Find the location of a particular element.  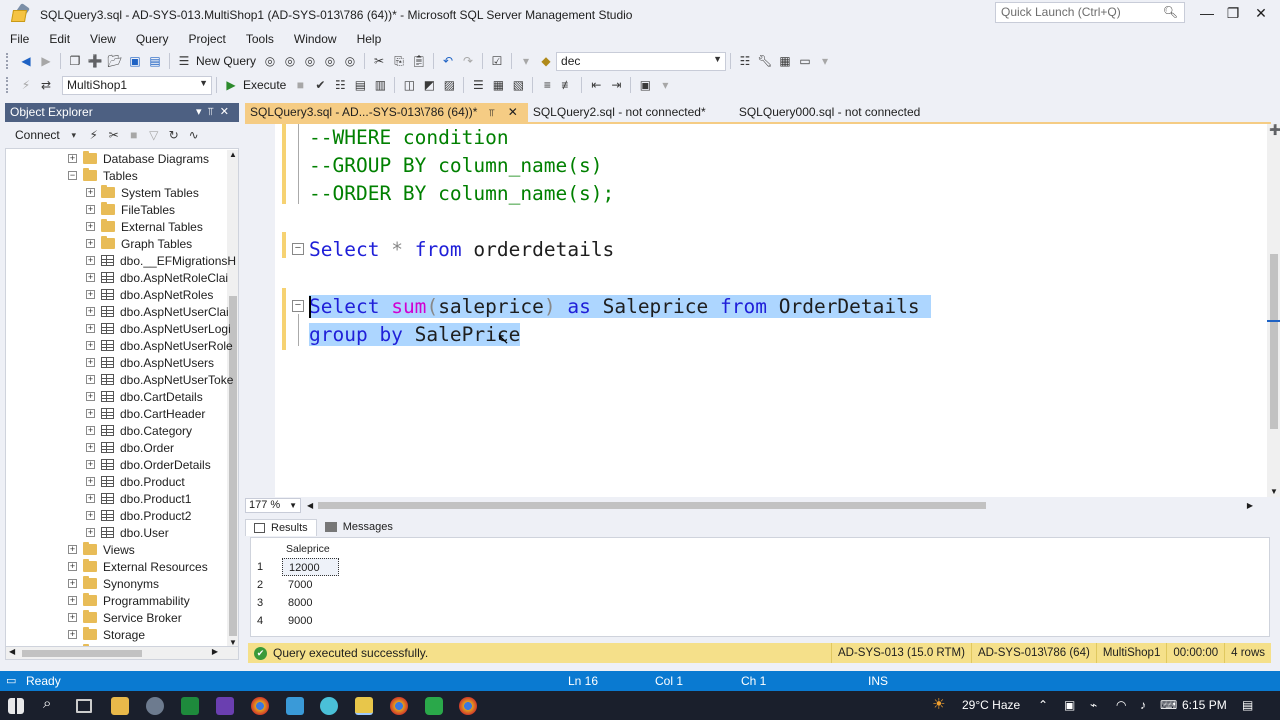

grid-cell: 9000 is located at coordinates (310, 621).